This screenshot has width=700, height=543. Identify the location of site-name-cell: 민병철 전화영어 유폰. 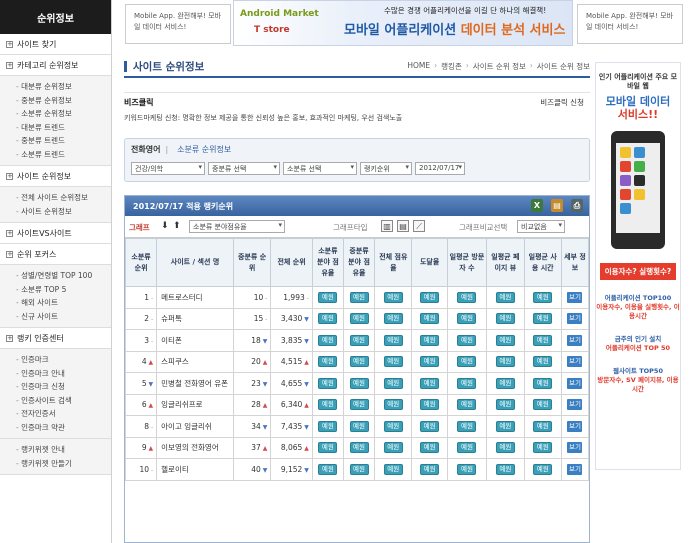
(195, 383).